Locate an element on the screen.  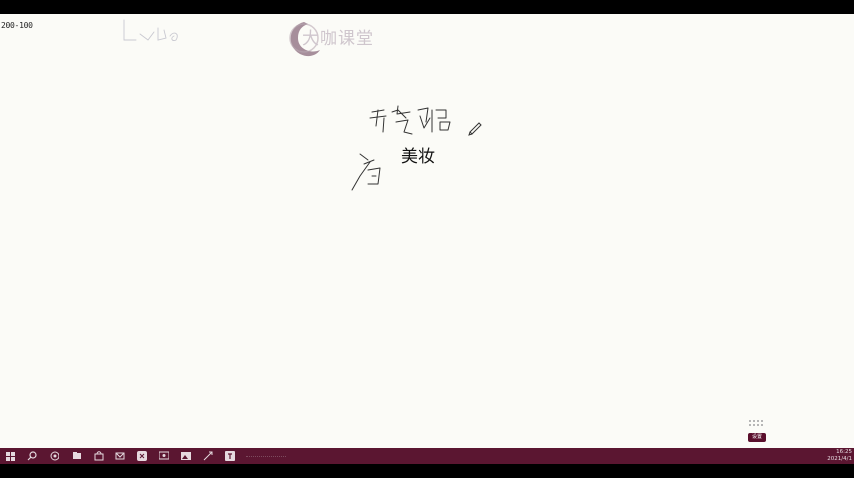
taskbar-divider is located at coordinates (266, 456).